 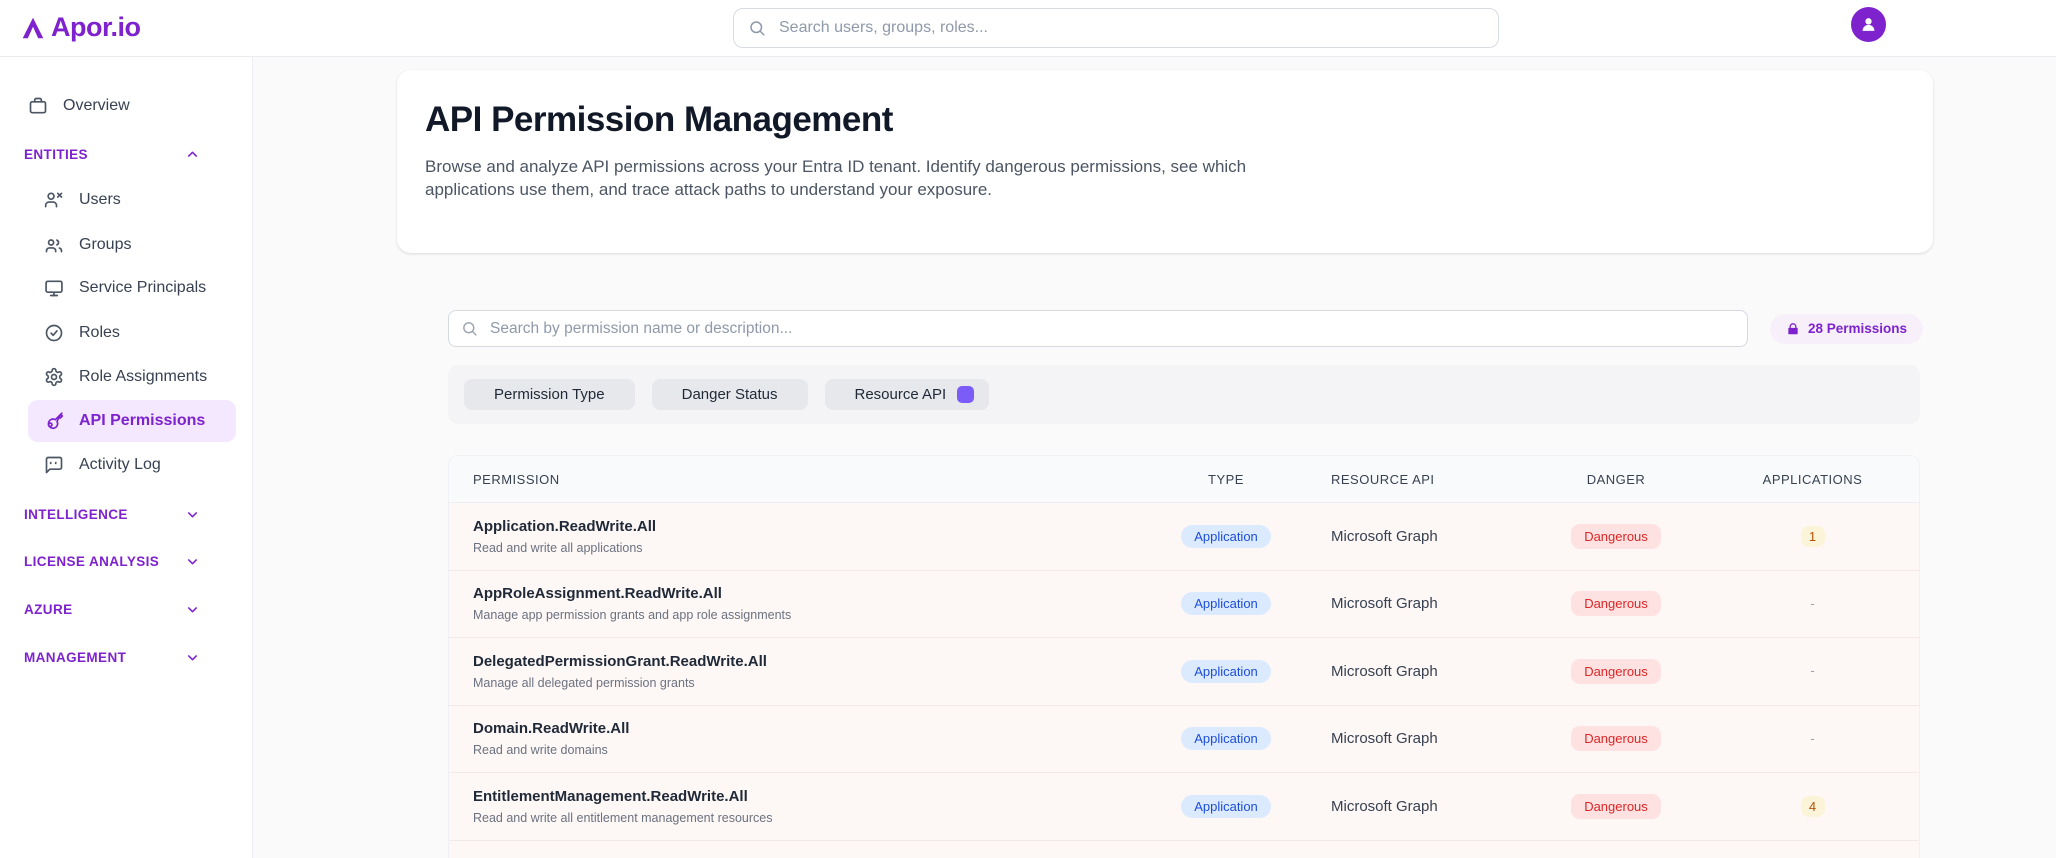 I want to click on applications-count: 1, so click(x=1812, y=536).